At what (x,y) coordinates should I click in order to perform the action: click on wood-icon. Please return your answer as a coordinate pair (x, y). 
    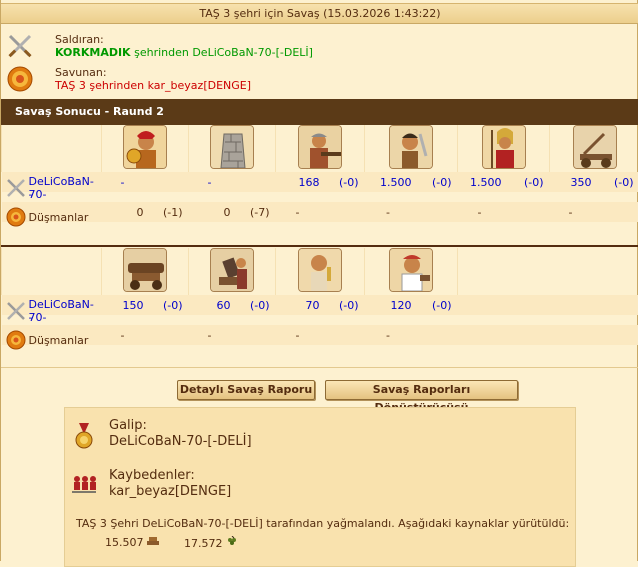
    Looking at the image, I should click on (153, 541).